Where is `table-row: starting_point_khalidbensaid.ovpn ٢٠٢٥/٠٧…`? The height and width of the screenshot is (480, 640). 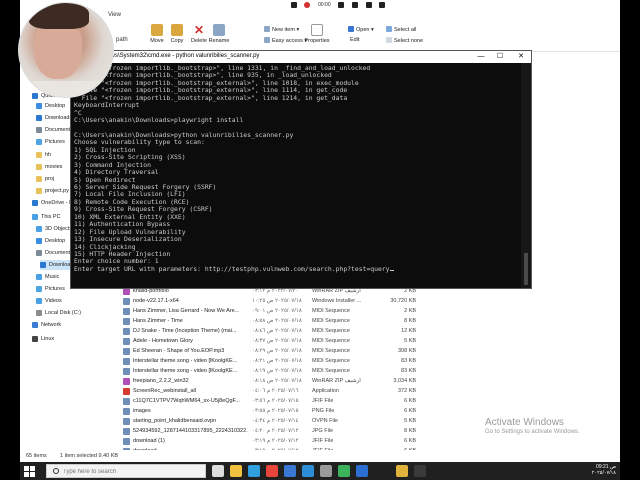
table-row: starting_point_khalidbensaid.ovpn ٢٠٢٥/٠٧… is located at coordinates (260, 421).